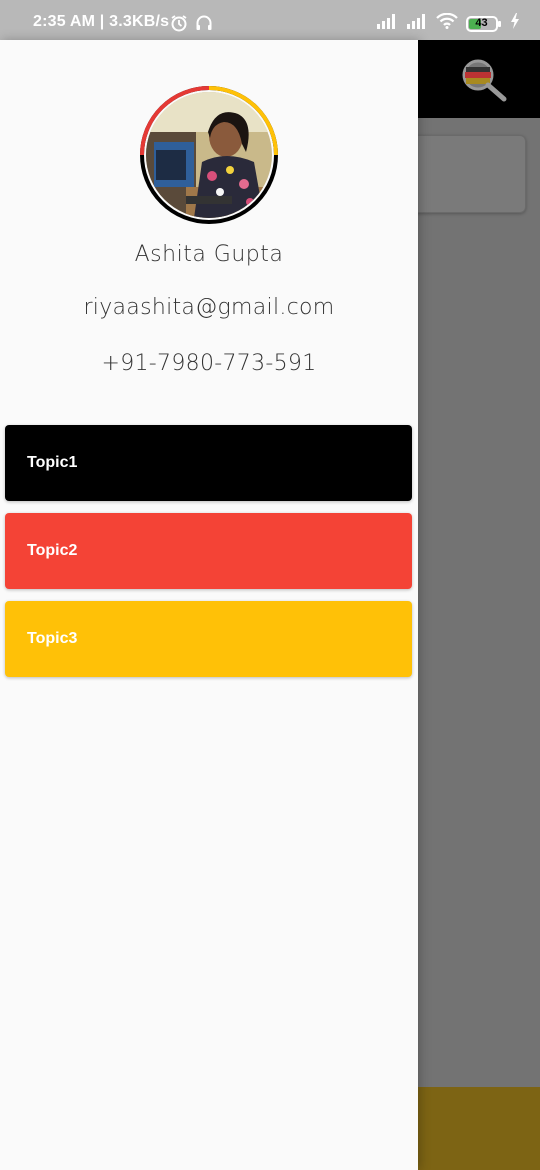 This screenshot has height=1170, width=540. Describe the element at coordinates (52, 638) in the screenshot. I see `topic-label: Topic3` at that location.